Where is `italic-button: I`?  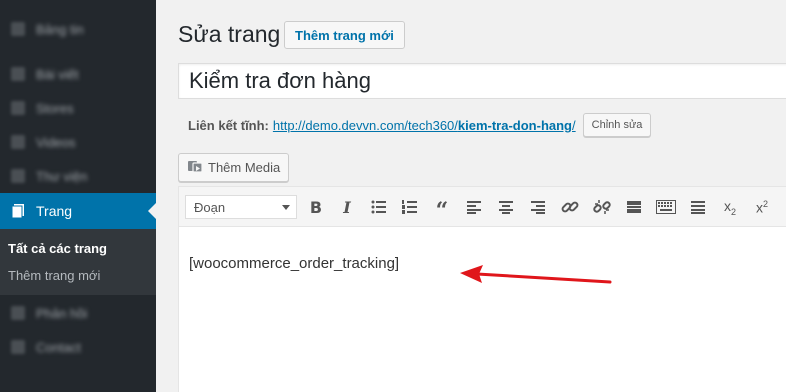 italic-button: I is located at coordinates (347, 207).